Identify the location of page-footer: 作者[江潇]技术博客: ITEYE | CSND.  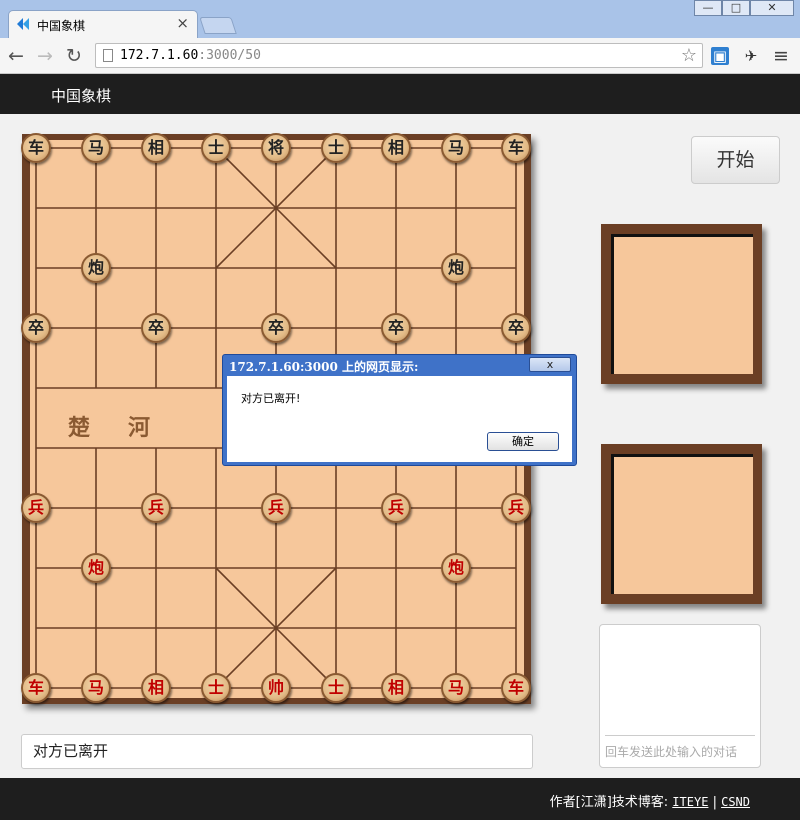
(400, 799).